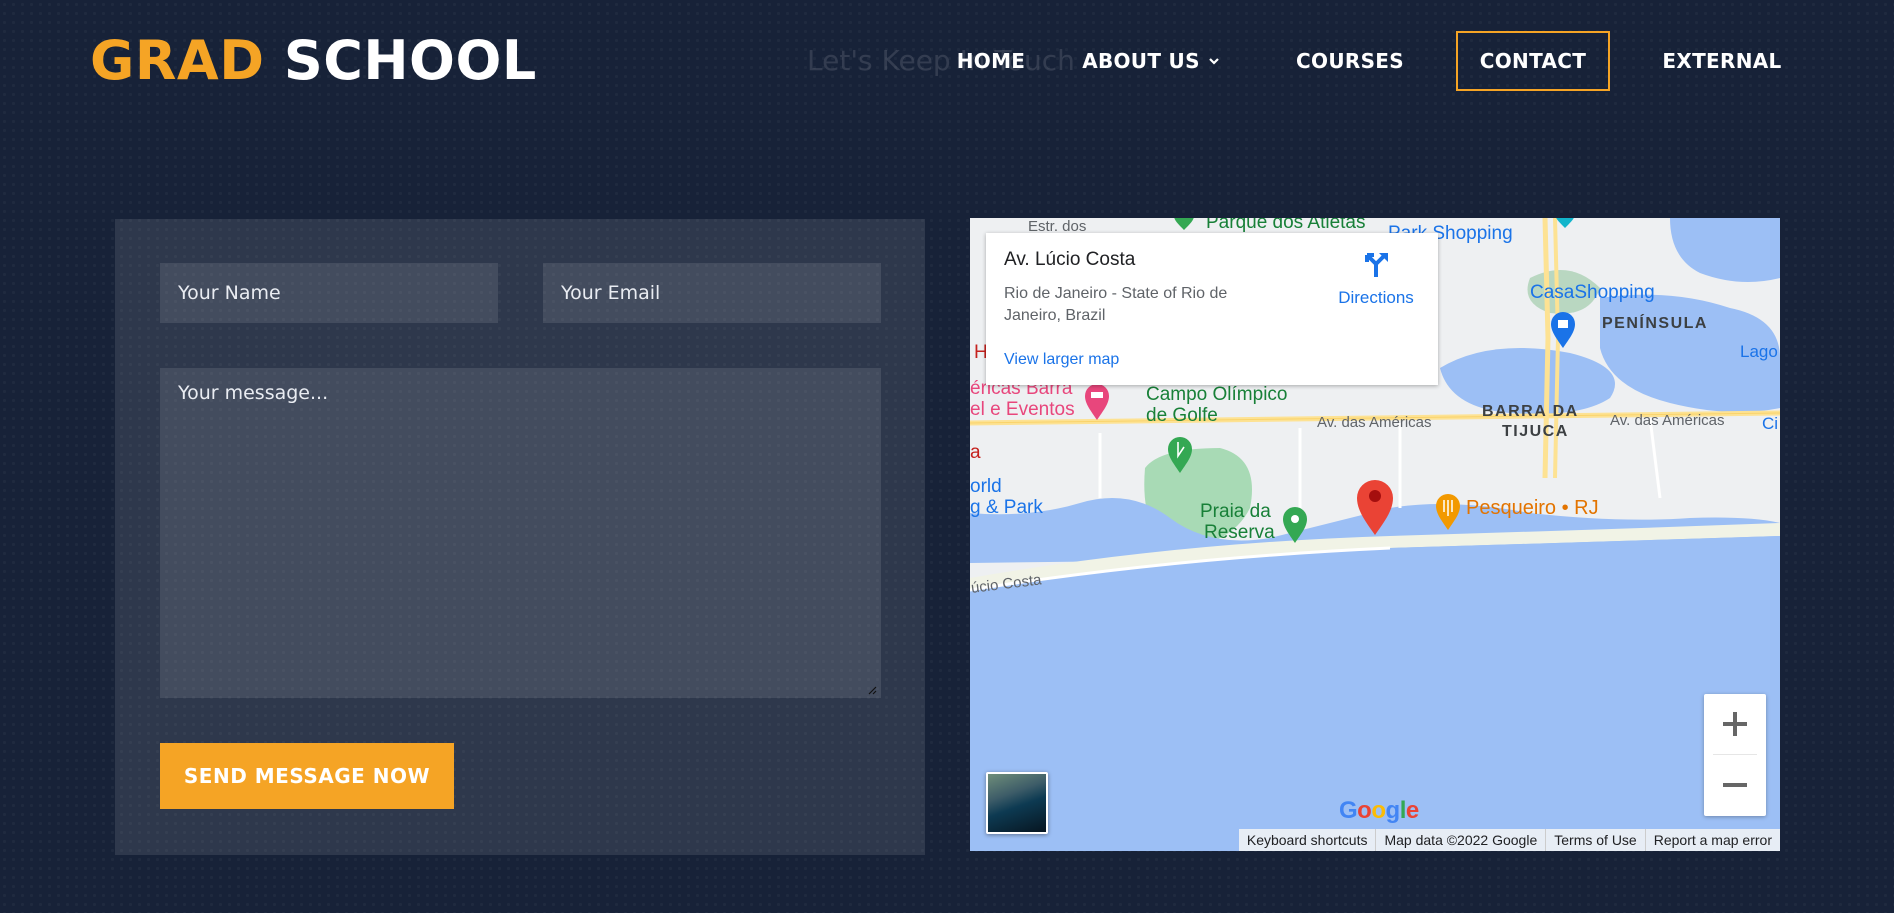 The image size is (1894, 915). Describe the element at coordinates (307, 776) in the screenshot. I see `send-message-button: SEND MESSAGE NOW` at that location.